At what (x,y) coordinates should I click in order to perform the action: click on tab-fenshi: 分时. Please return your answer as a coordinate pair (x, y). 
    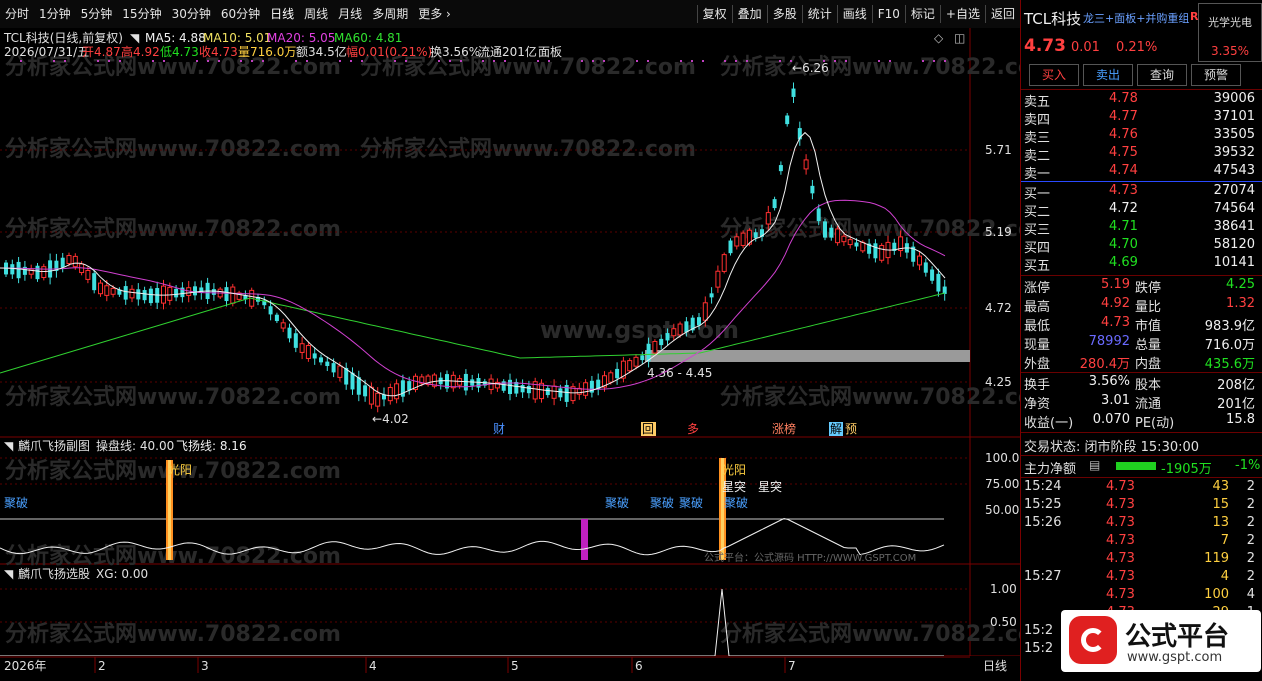
    Looking at the image, I should click on (17, 14).